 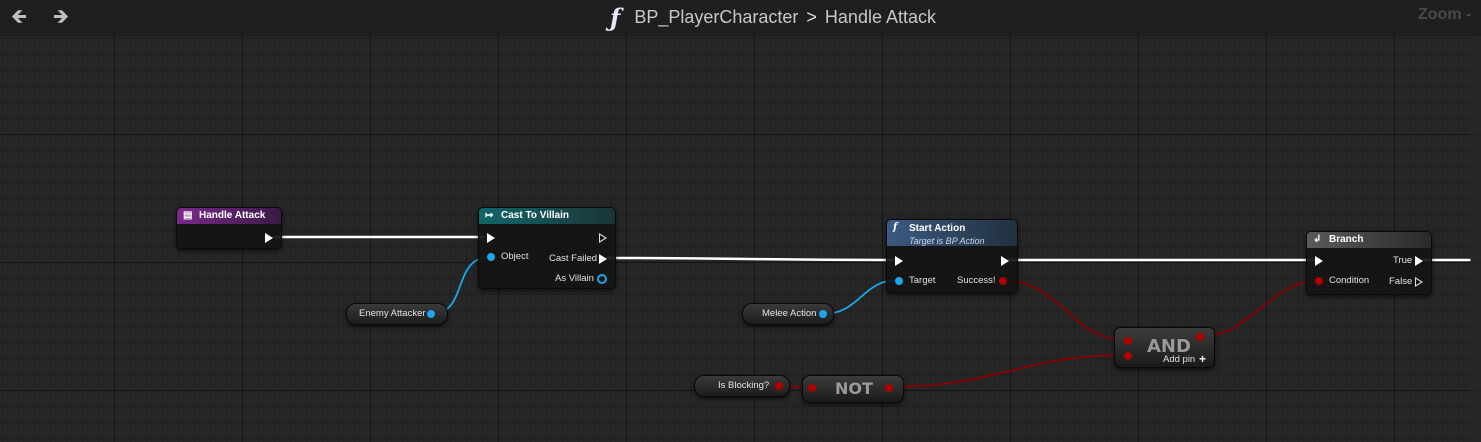 I want to click on false-pin, so click(x=1419, y=282).